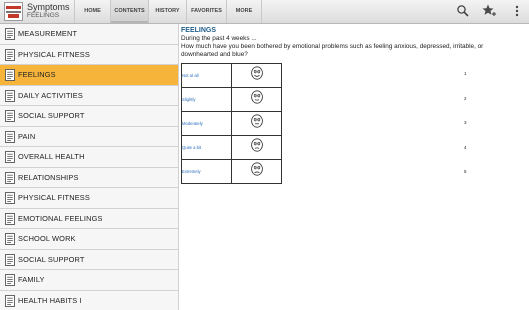  Describe the element at coordinates (51, 156) in the screenshot. I see `sidebar-item-label: OVERALL HEALTH` at that location.